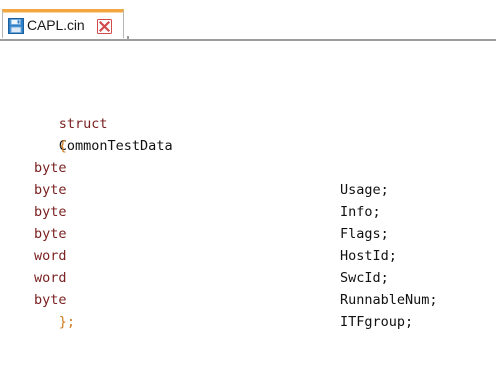 Image resolution: width=496 pixels, height=367 pixels. What do you see at coordinates (38, 133) in the screenshot?
I see `open-brace-line: {` at bounding box center [38, 133].